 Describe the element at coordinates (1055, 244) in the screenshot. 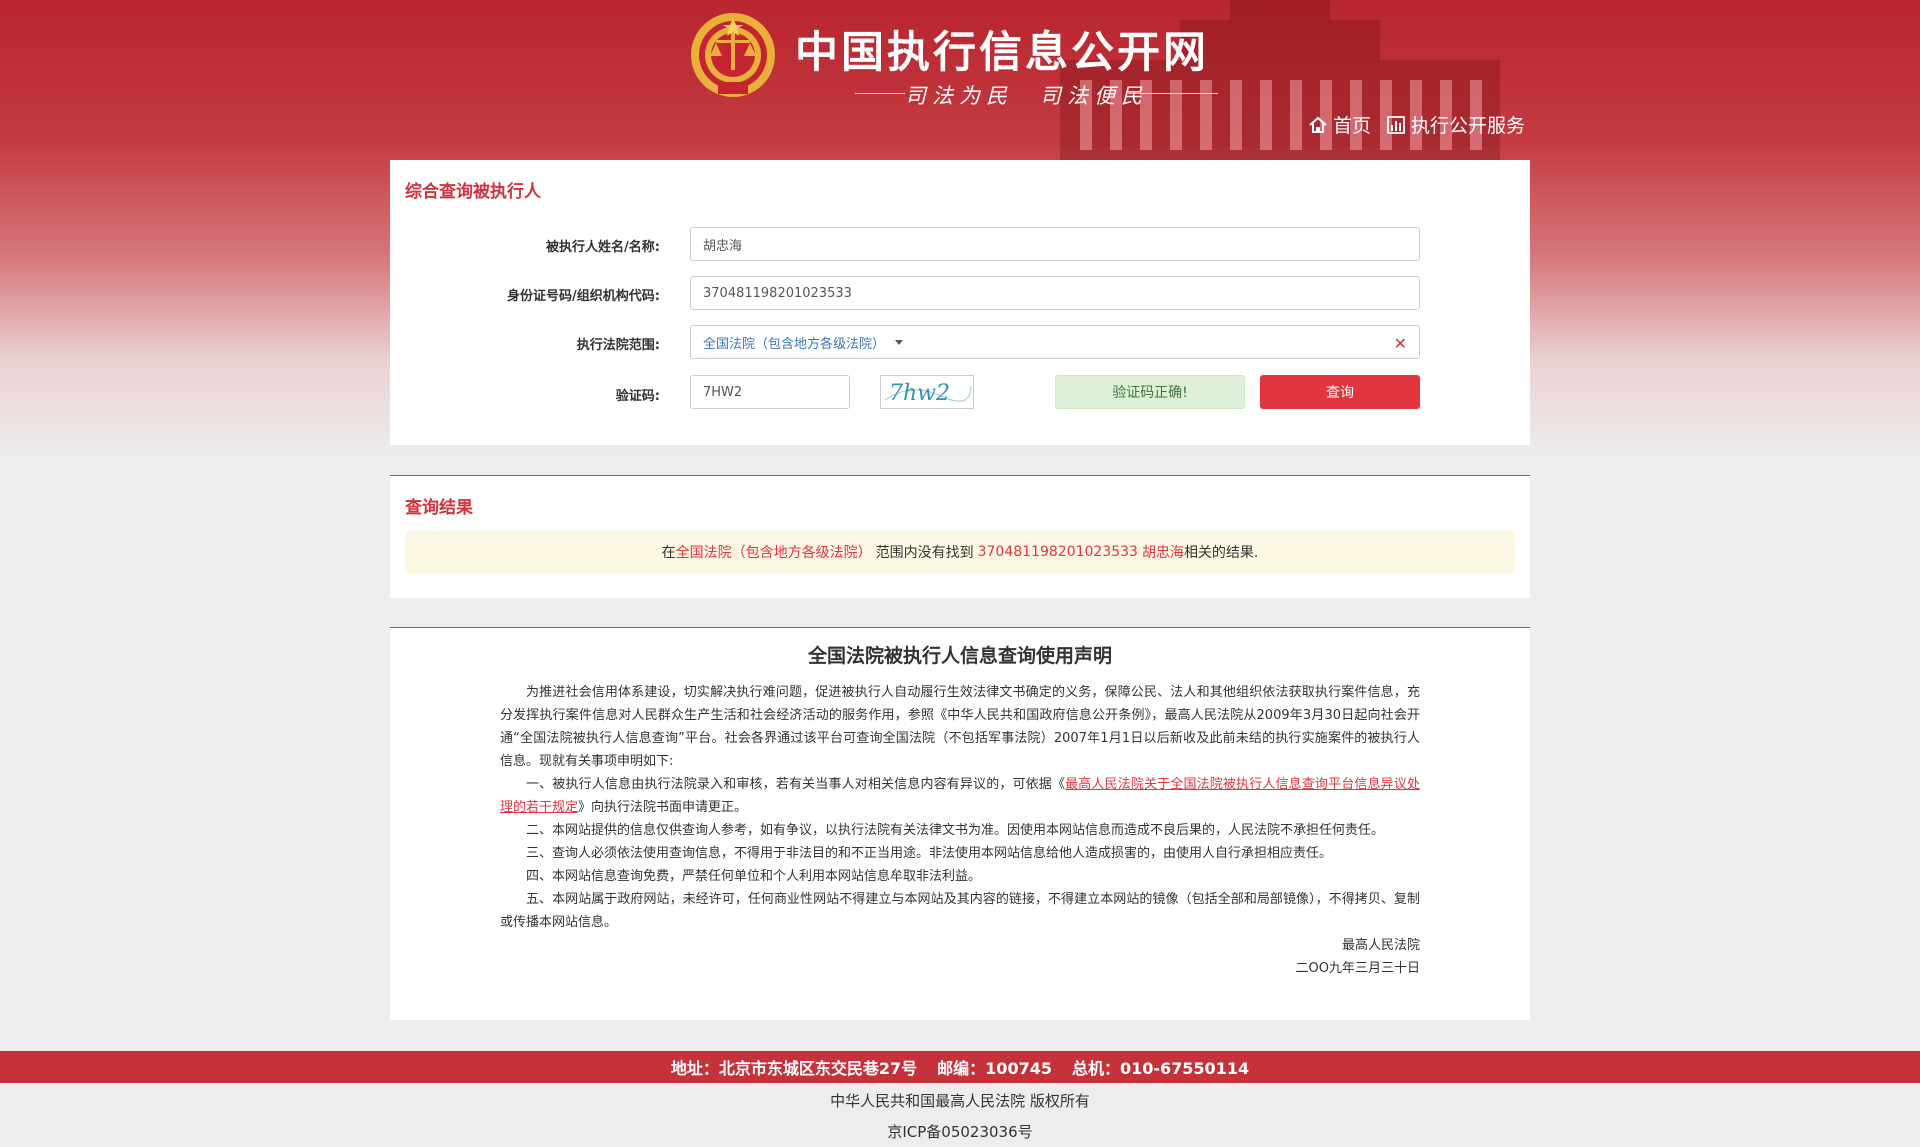

I see `name-input: 胡忠海` at that location.